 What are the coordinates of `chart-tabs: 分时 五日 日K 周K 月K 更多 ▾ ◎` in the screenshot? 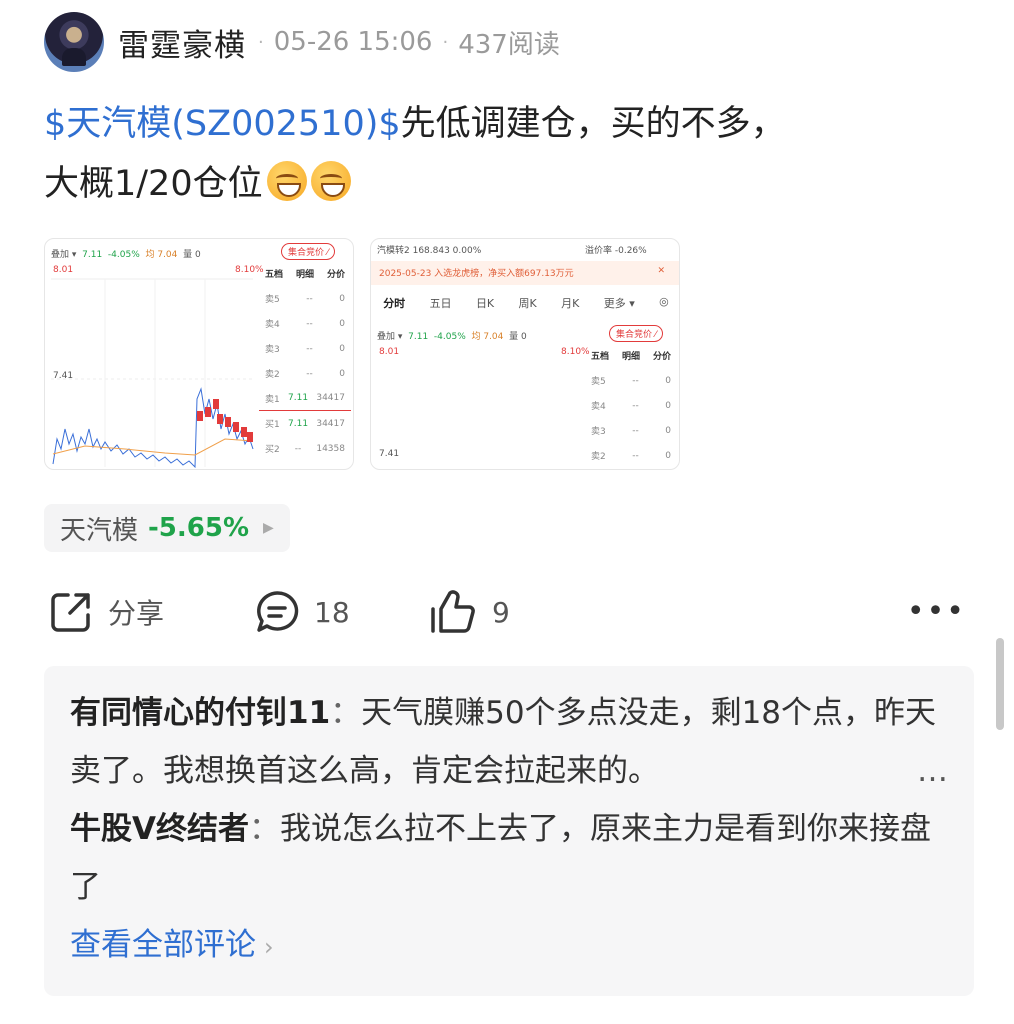 It's located at (525, 303).